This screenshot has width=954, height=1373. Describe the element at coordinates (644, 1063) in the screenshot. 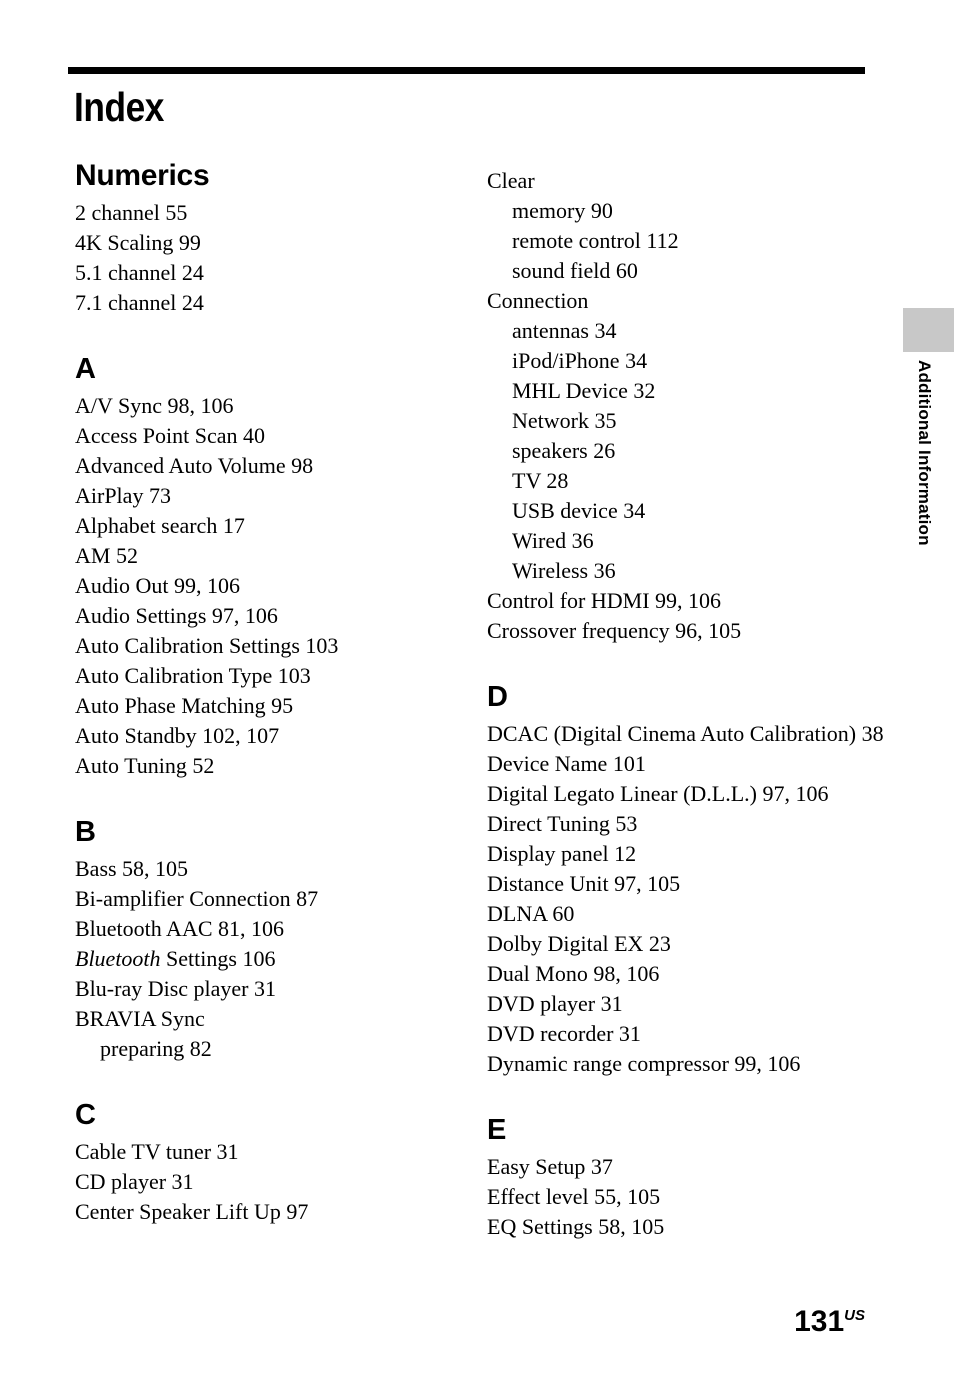

I see `index-entry: Dynamic range compressor 99, 106` at that location.